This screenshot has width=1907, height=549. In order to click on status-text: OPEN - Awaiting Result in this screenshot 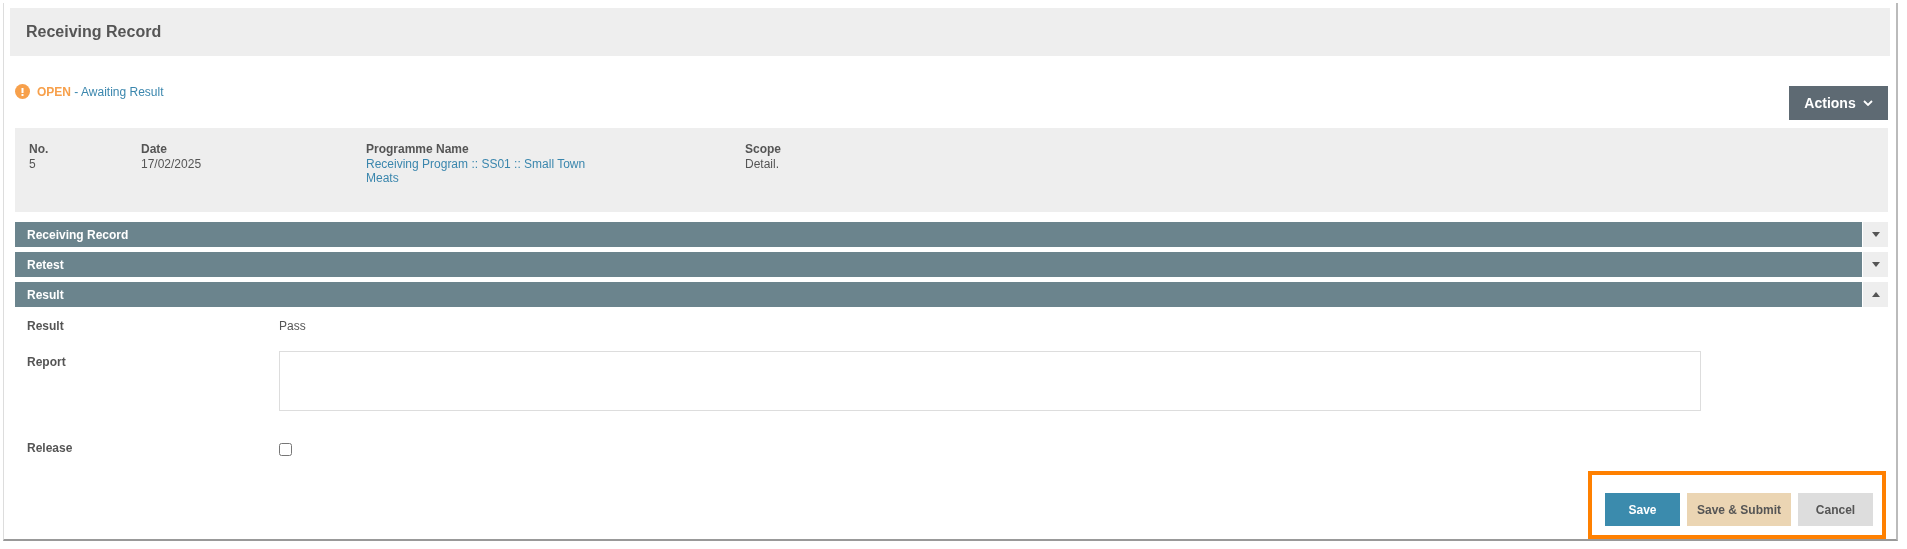, I will do `click(100, 91)`.